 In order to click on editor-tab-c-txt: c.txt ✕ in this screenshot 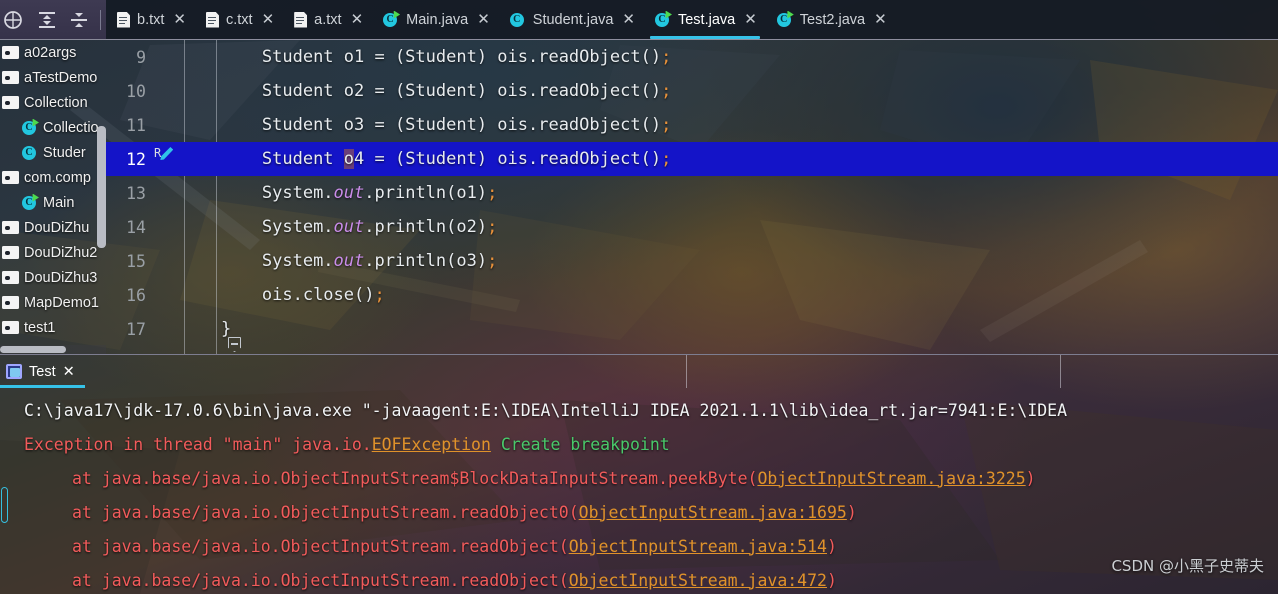, I will do `click(239, 19)`.